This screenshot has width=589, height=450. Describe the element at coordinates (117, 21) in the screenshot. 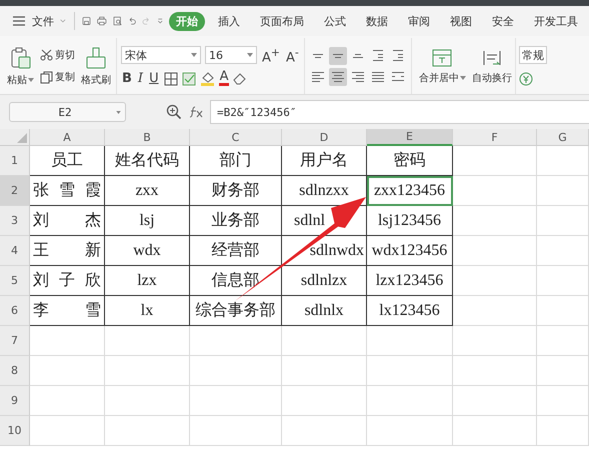

I see `print-preview-icon` at that location.